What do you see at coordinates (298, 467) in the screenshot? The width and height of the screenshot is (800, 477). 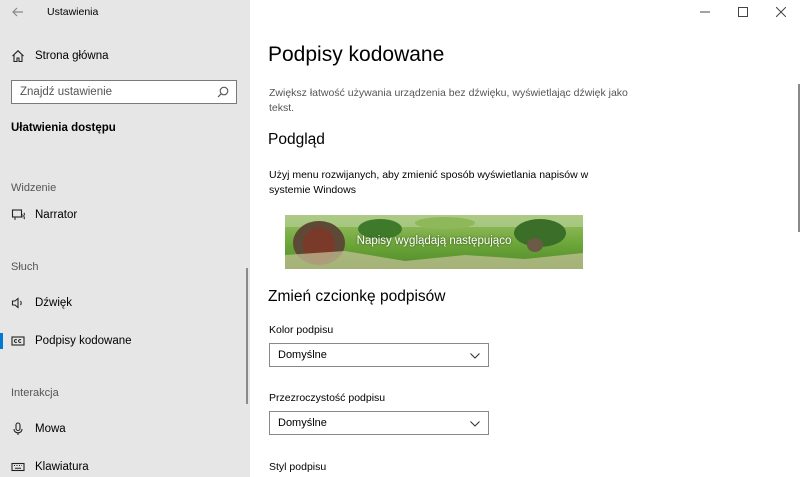 I see `caption-style-label: Styl podpisu` at bounding box center [298, 467].